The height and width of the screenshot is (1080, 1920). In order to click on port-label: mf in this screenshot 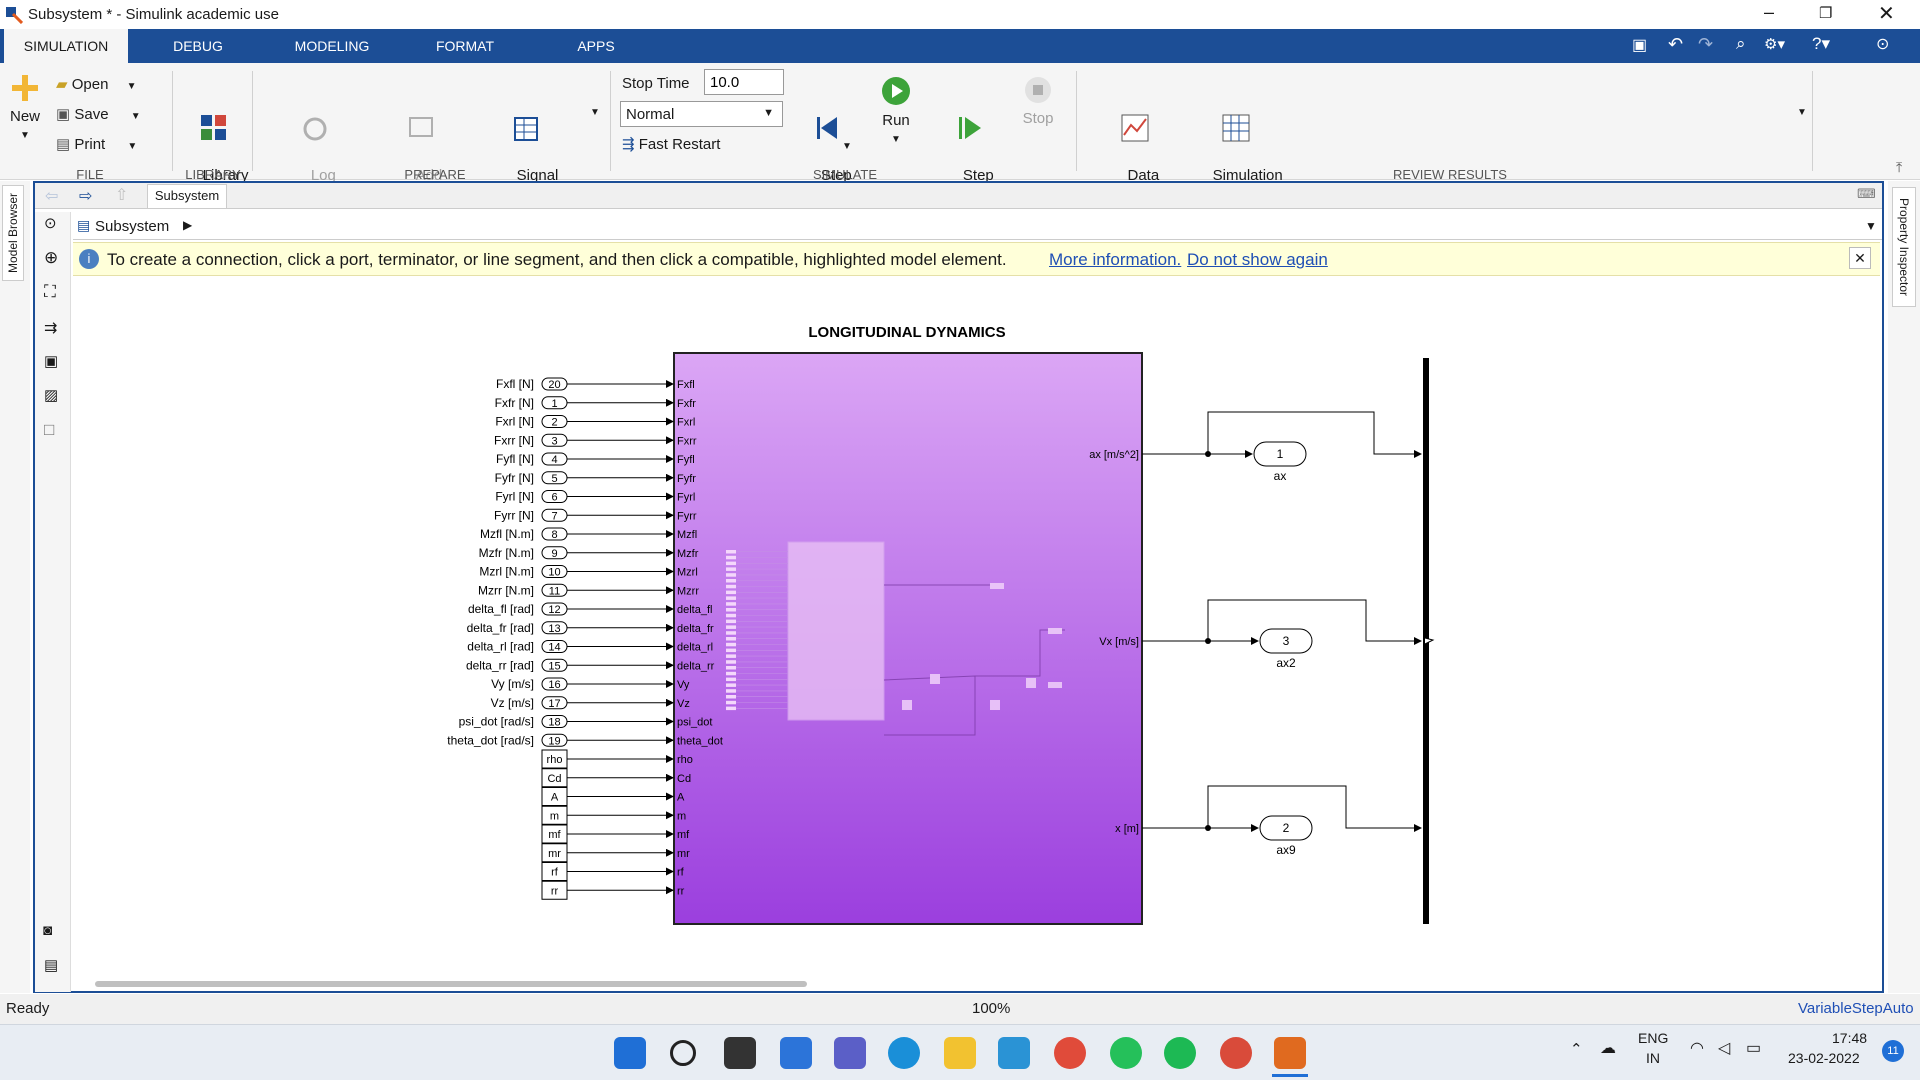, I will do `click(683, 835)`.